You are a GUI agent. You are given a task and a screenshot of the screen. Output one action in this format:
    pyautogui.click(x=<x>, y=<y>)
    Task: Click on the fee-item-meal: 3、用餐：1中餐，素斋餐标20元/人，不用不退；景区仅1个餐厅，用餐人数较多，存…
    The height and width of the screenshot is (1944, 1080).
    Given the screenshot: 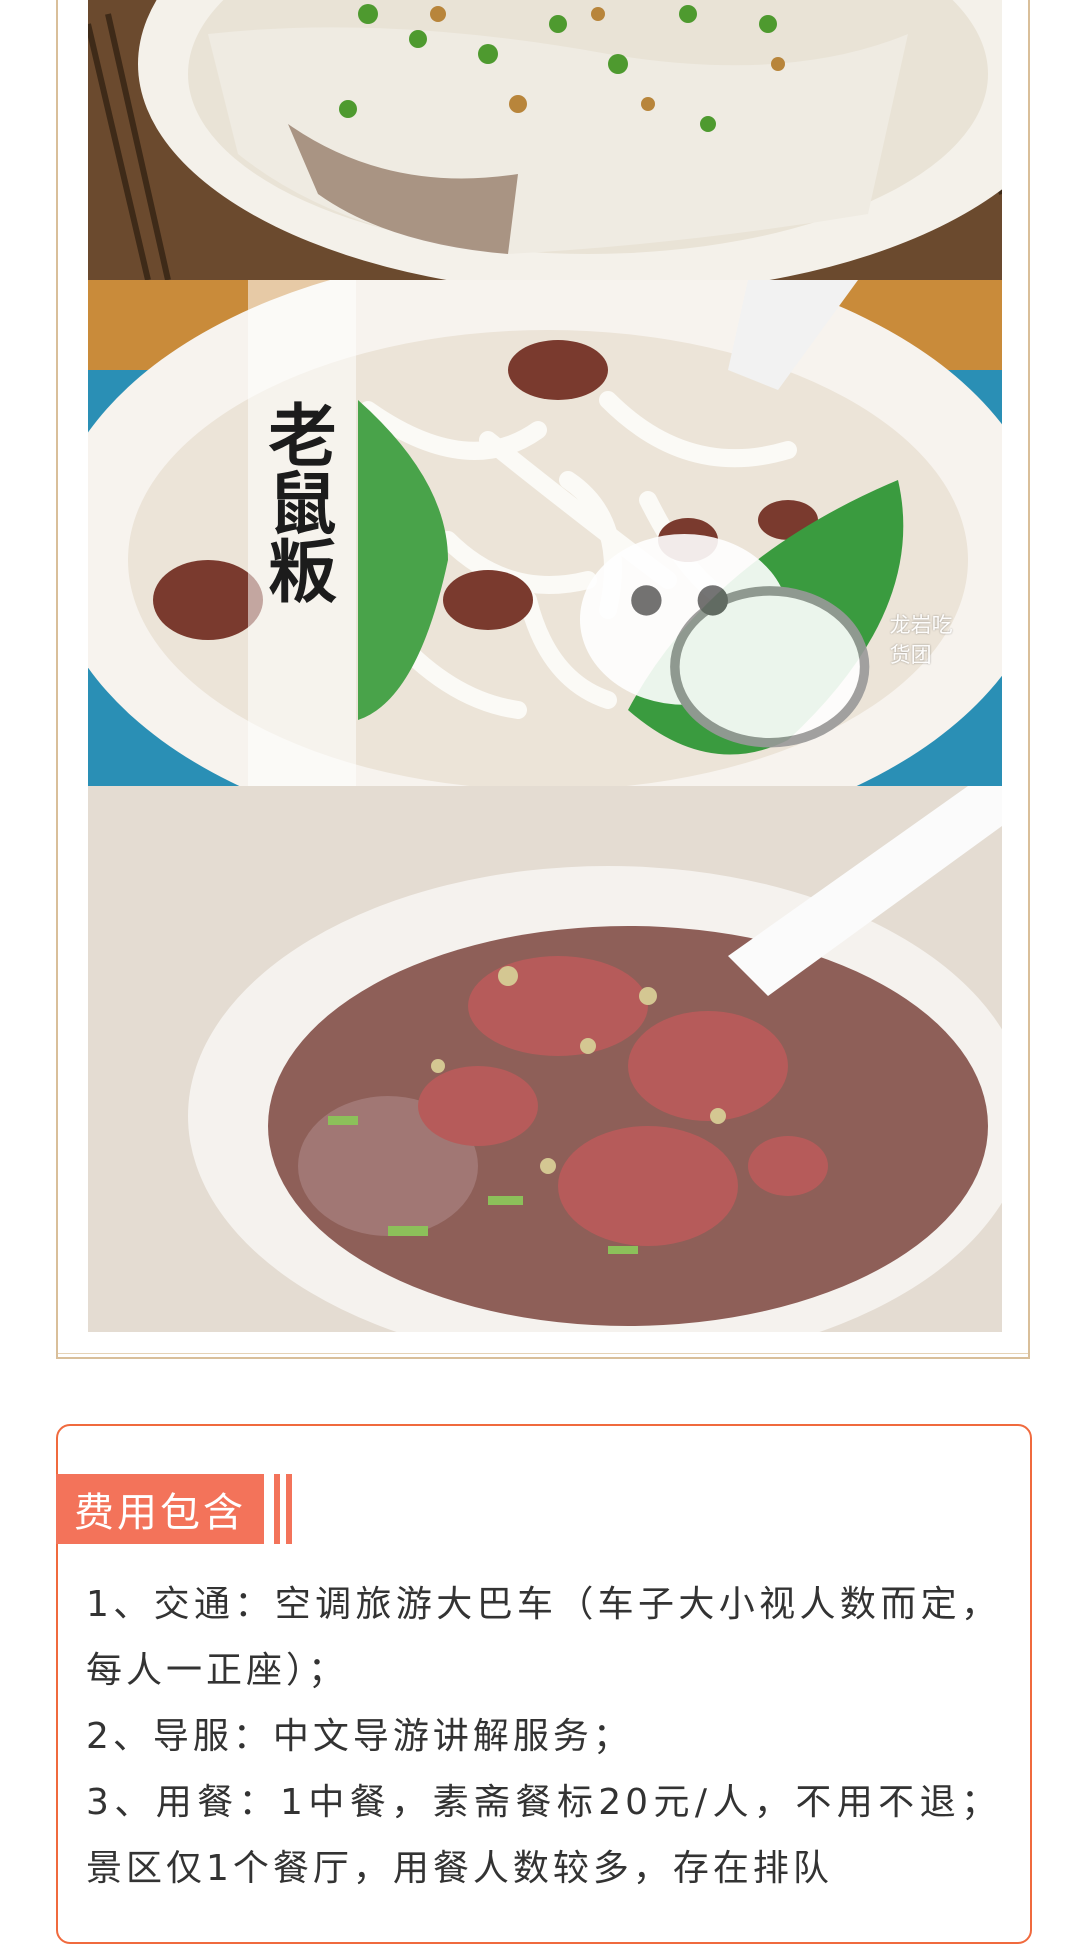 What is the action you would take?
    pyautogui.click(x=543, y=1835)
    